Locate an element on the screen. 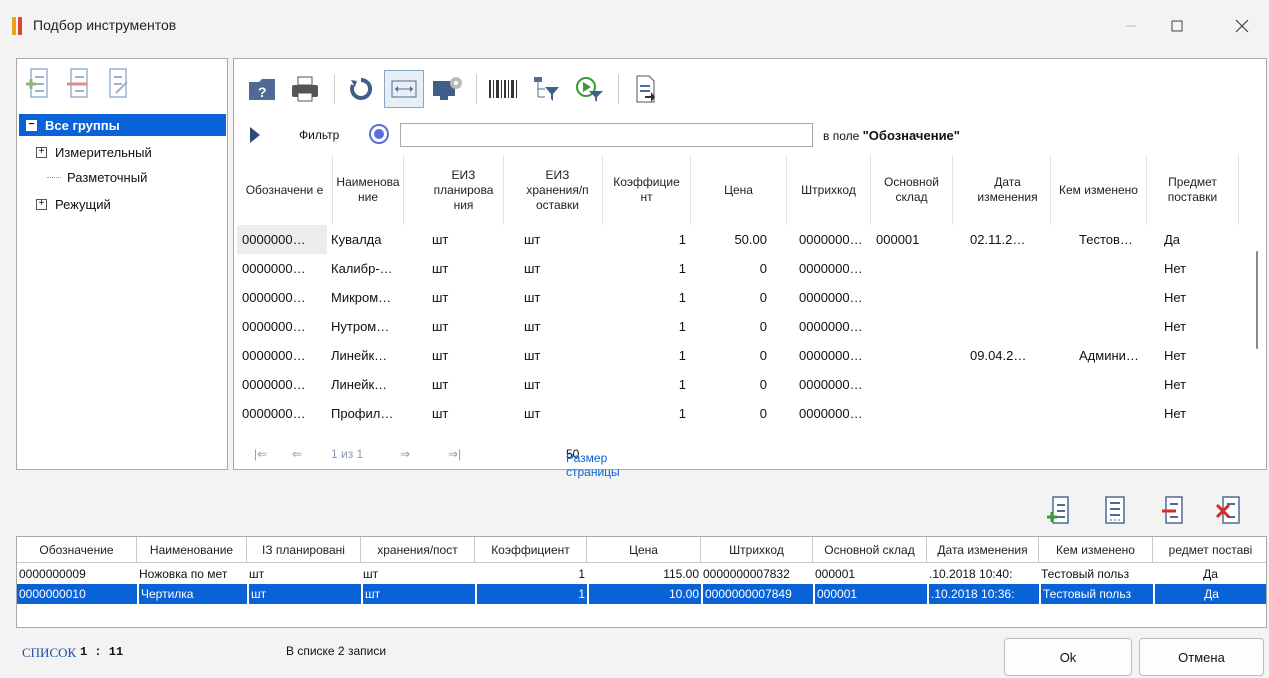 Image resolution: width=1269 pixels, height=678 pixels. catalog-toolbar: ? is located at coordinates (455, 89).